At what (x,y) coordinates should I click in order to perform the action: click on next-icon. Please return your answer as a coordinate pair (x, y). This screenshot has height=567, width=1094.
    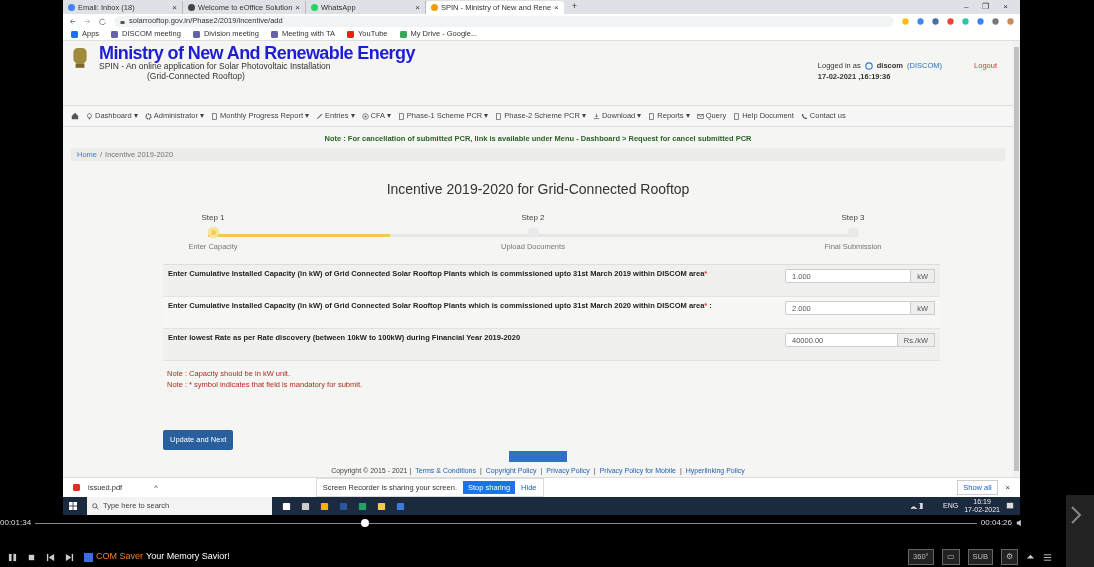
    Looking at the image, I should click on (69, 557).